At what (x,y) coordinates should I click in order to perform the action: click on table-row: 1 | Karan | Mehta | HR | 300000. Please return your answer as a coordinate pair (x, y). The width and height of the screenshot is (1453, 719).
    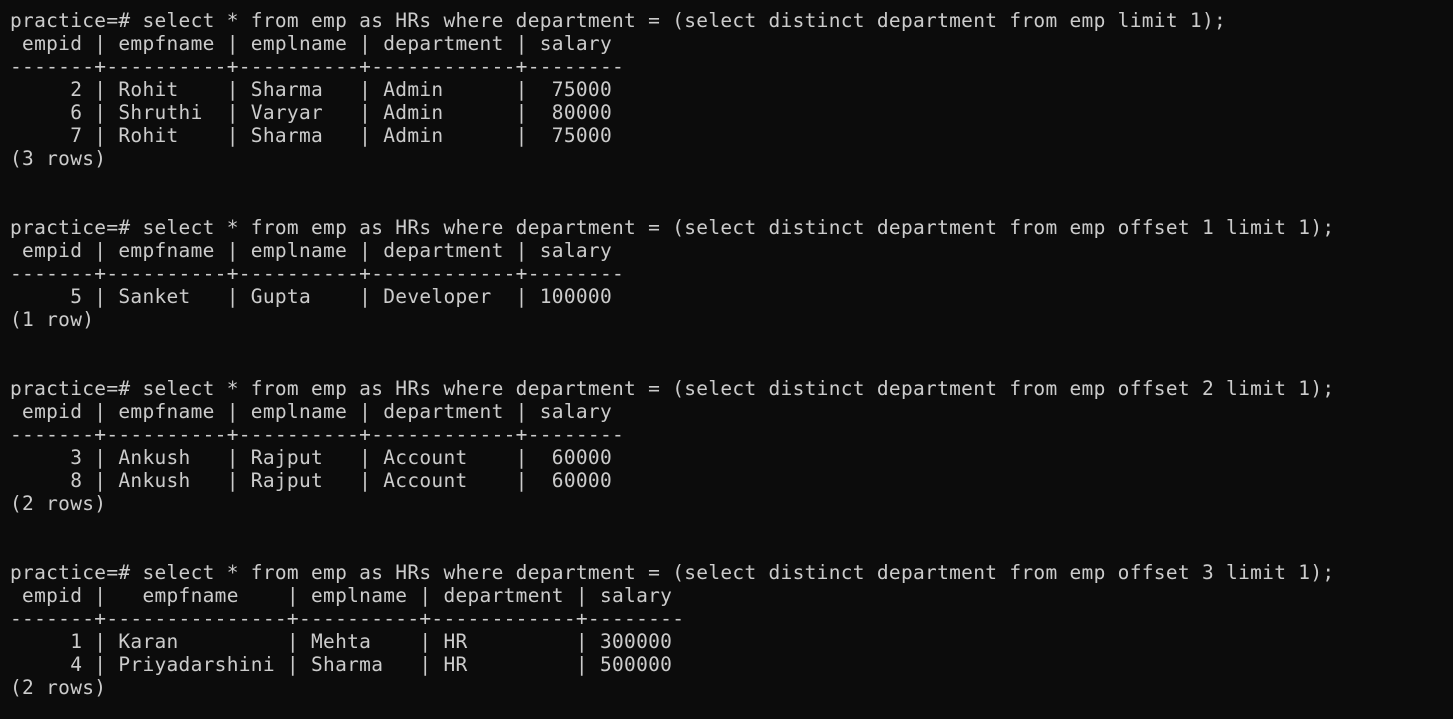
    Looking at the image, I should click on (341, 641).